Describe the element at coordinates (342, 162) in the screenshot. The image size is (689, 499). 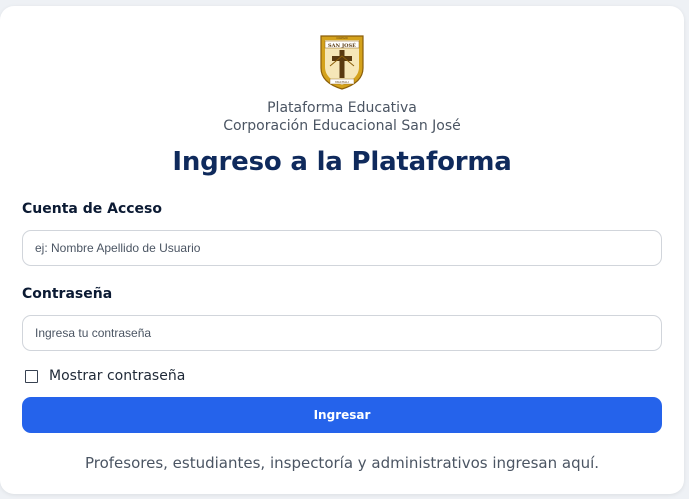
I see `page-title: Ingreso a la Plataforma` at that location.